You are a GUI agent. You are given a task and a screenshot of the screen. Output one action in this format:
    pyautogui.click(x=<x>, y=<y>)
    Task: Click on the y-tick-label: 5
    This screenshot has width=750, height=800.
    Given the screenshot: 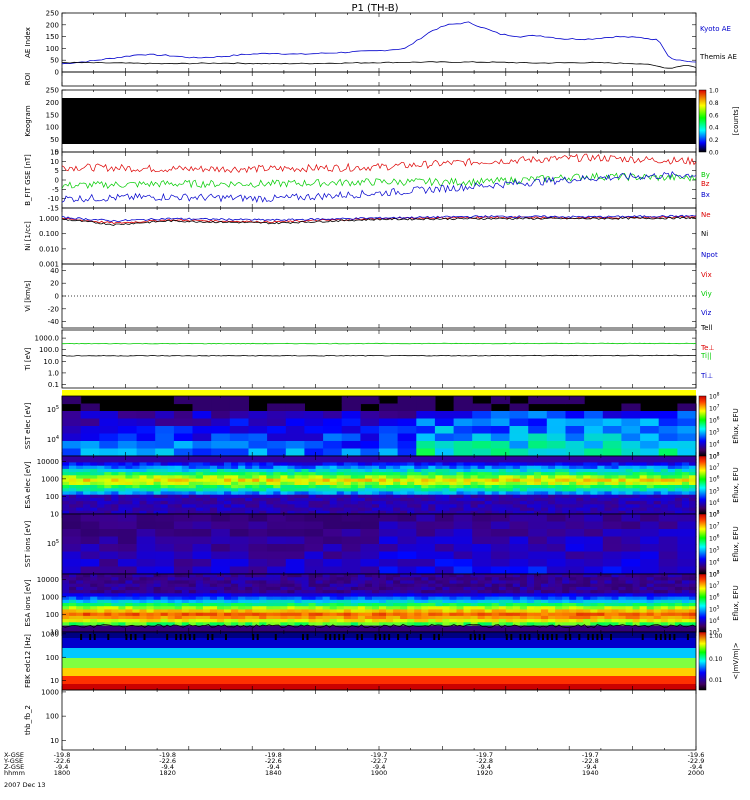 What is the action you would take?
    pyautogui.click(x=57, y=171)
    